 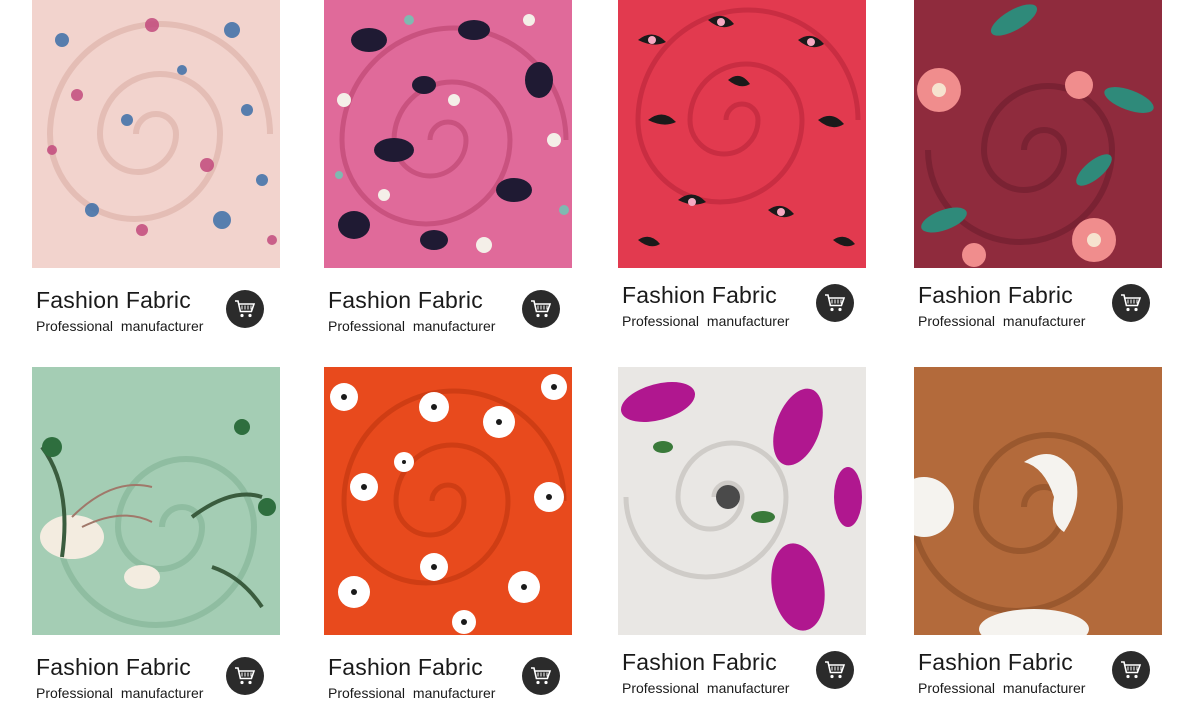 What do you see at coordinates (448, 501) in the screenshot?
I see `fabric-image-orange-daisy` at bounding box center [448, 501].